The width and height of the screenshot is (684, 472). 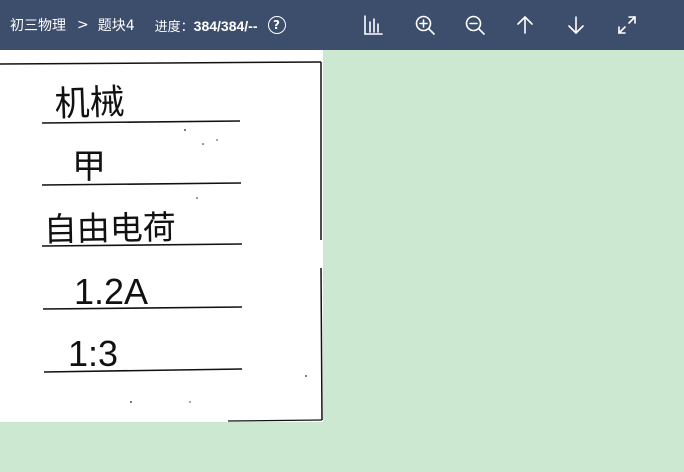 I want to click on fullscreen-icon, so click(x=627, y=25).